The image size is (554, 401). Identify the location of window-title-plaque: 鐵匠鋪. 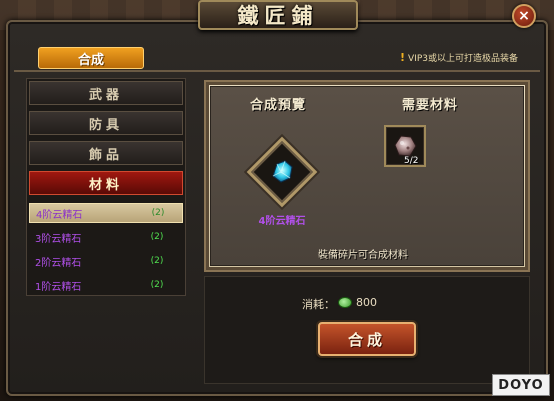
(278, 15).